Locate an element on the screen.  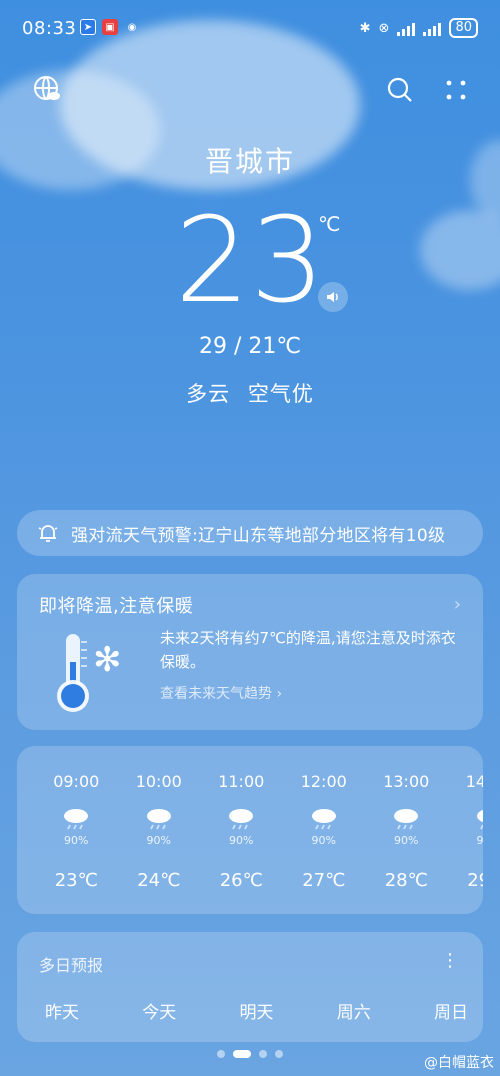
status-right: ✱ ⊗ 80 is located at coordinates (419, 28).